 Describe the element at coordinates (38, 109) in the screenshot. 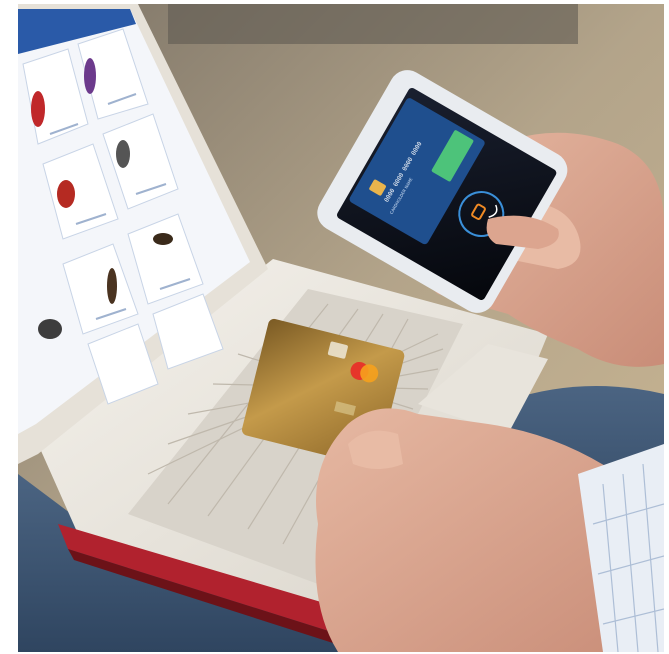

I see `product-thumb-red` at that location.